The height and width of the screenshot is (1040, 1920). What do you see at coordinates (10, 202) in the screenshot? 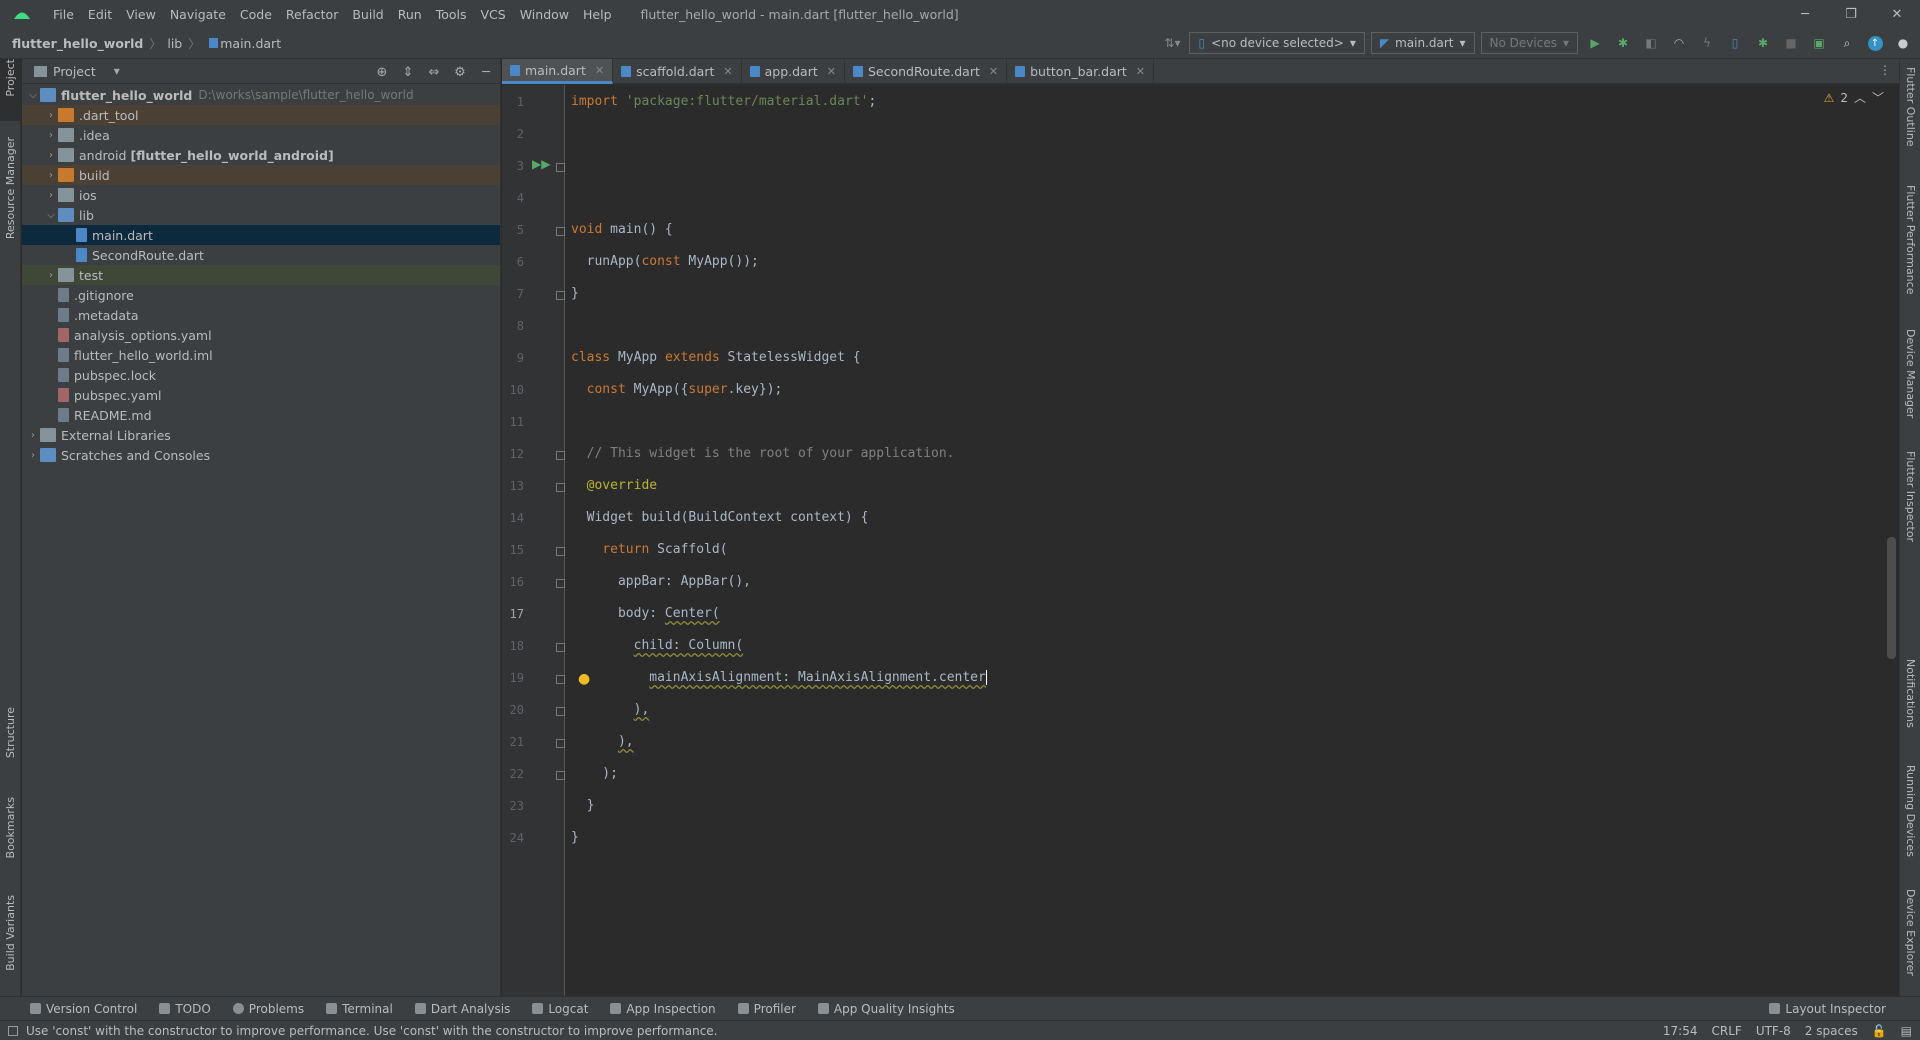
I see `tool-tab-resource-manager: Resource Manager` at bounding box center [10, 202].